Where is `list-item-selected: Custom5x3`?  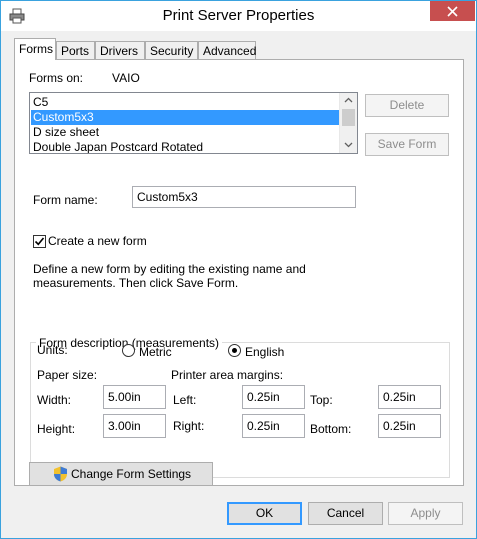 list-item-selected: Custom5x3 is located at coordinates (186, 117).